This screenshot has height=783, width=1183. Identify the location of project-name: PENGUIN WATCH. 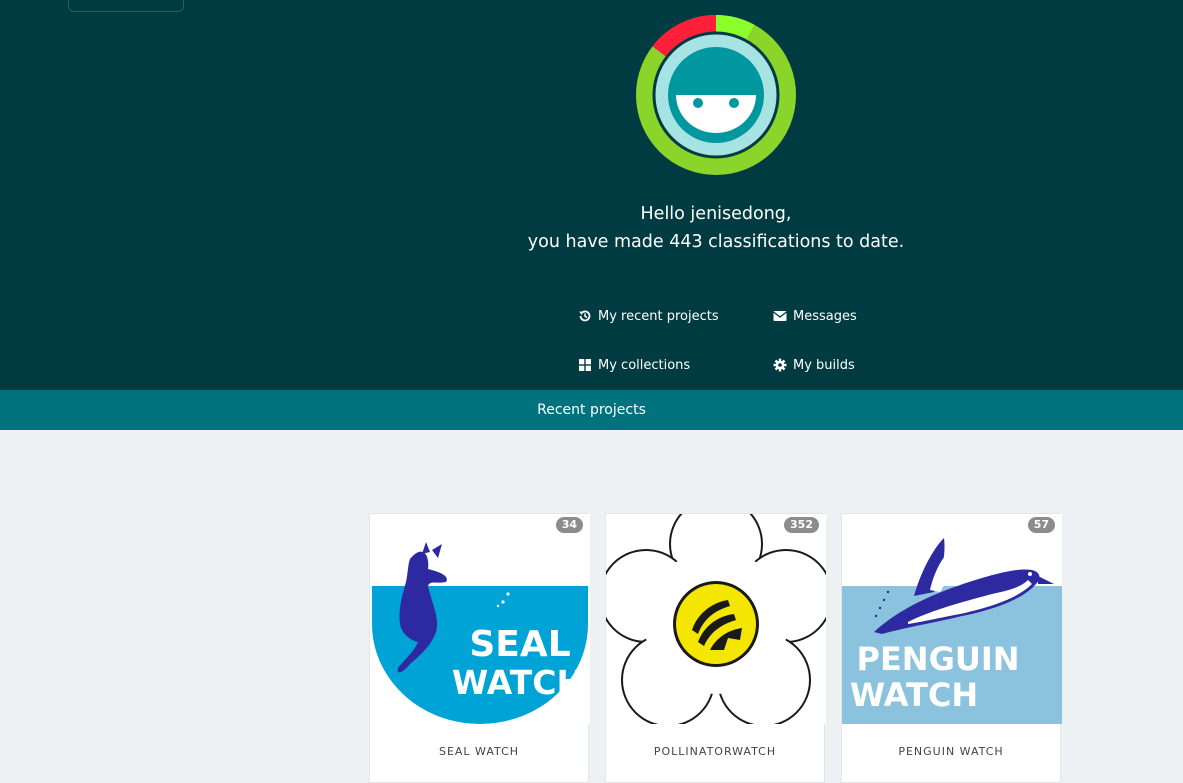
(951, 751).